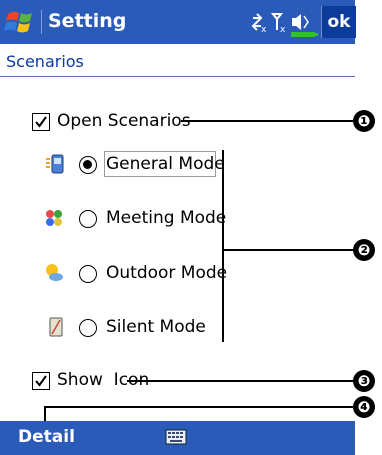 This screenshot has height=455, width=382. What do you see at coordinates (223, 246) in the screenshot?
I see `callout-2-bracket` at bounding box center [223, 246].